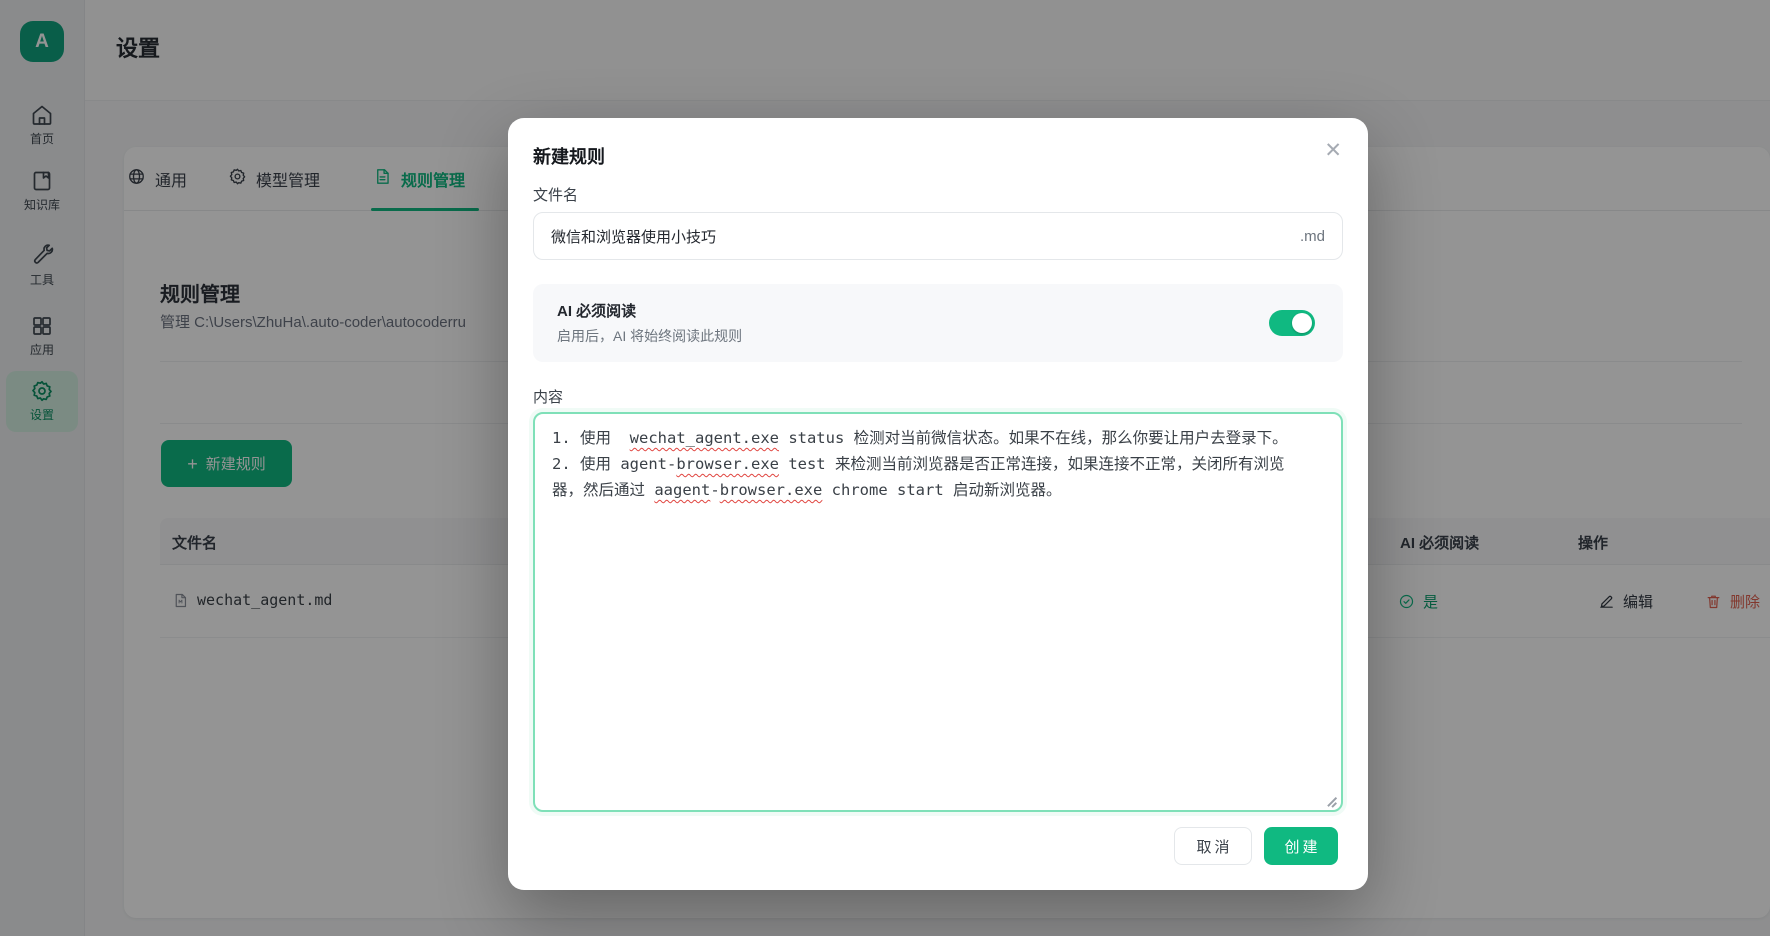 This screenshot has width=1770, height=936. Describe the element at coordinates (650, 336) in the screenshot. I see `toggle-subtitle: 启用后，AI 将始终阅读此规则` at that location.